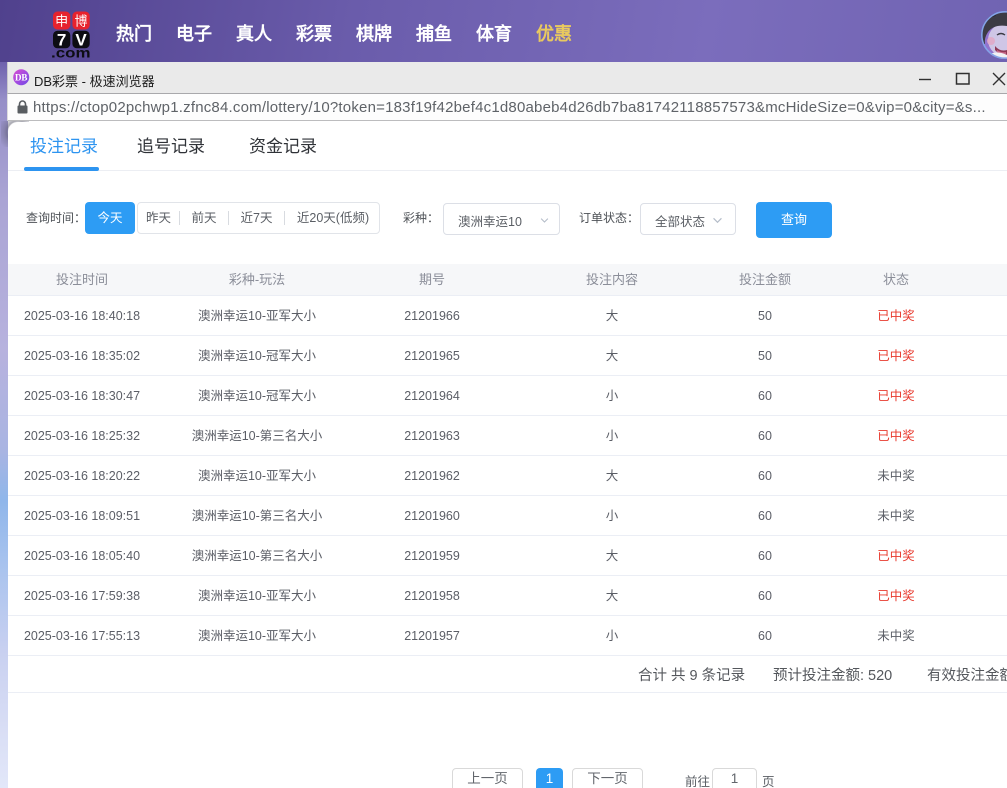 Image resolution: width=1007 pixels, height=788 pixels. Describe the element at coordinates (61, 21) in the screenshot. I see `svg-text: 申` at that location.